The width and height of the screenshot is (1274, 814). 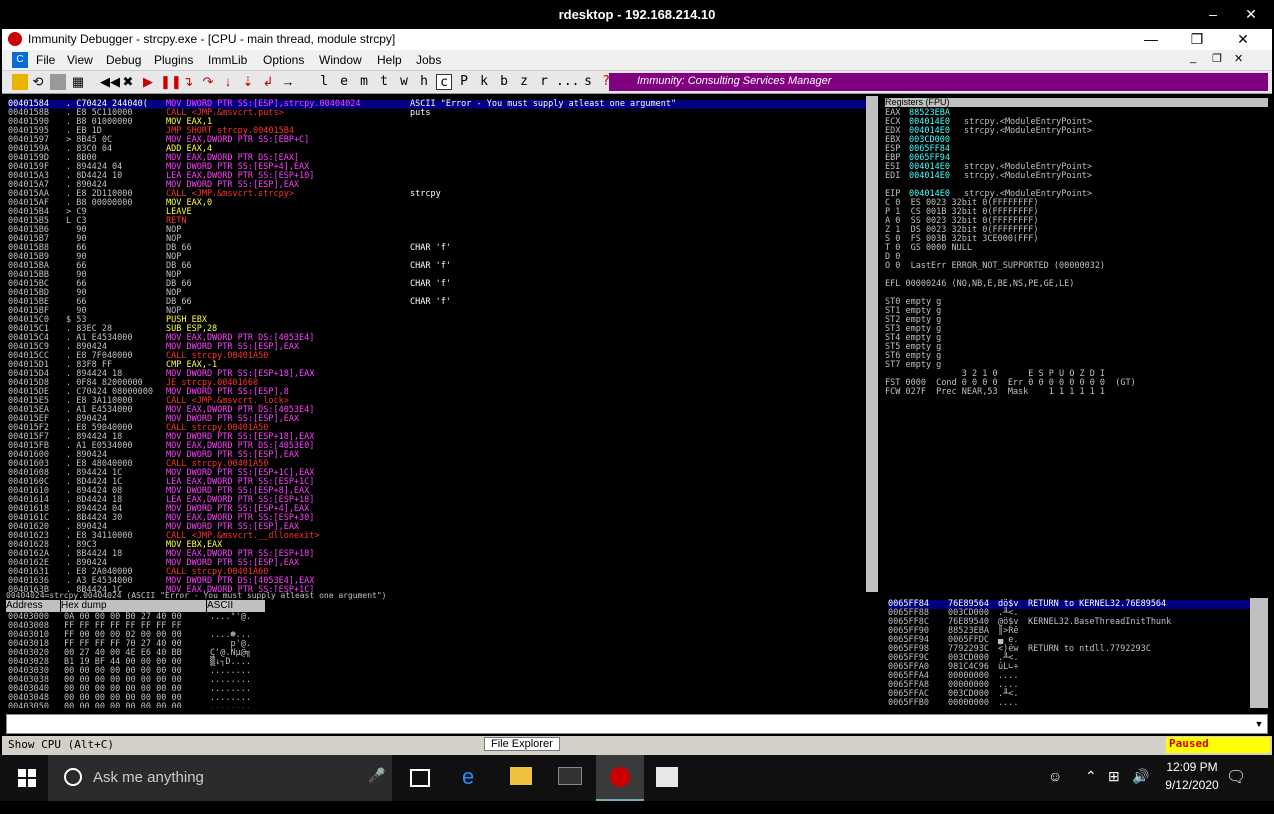 I want to click on menu-view: View, so click(x=80, y=60).